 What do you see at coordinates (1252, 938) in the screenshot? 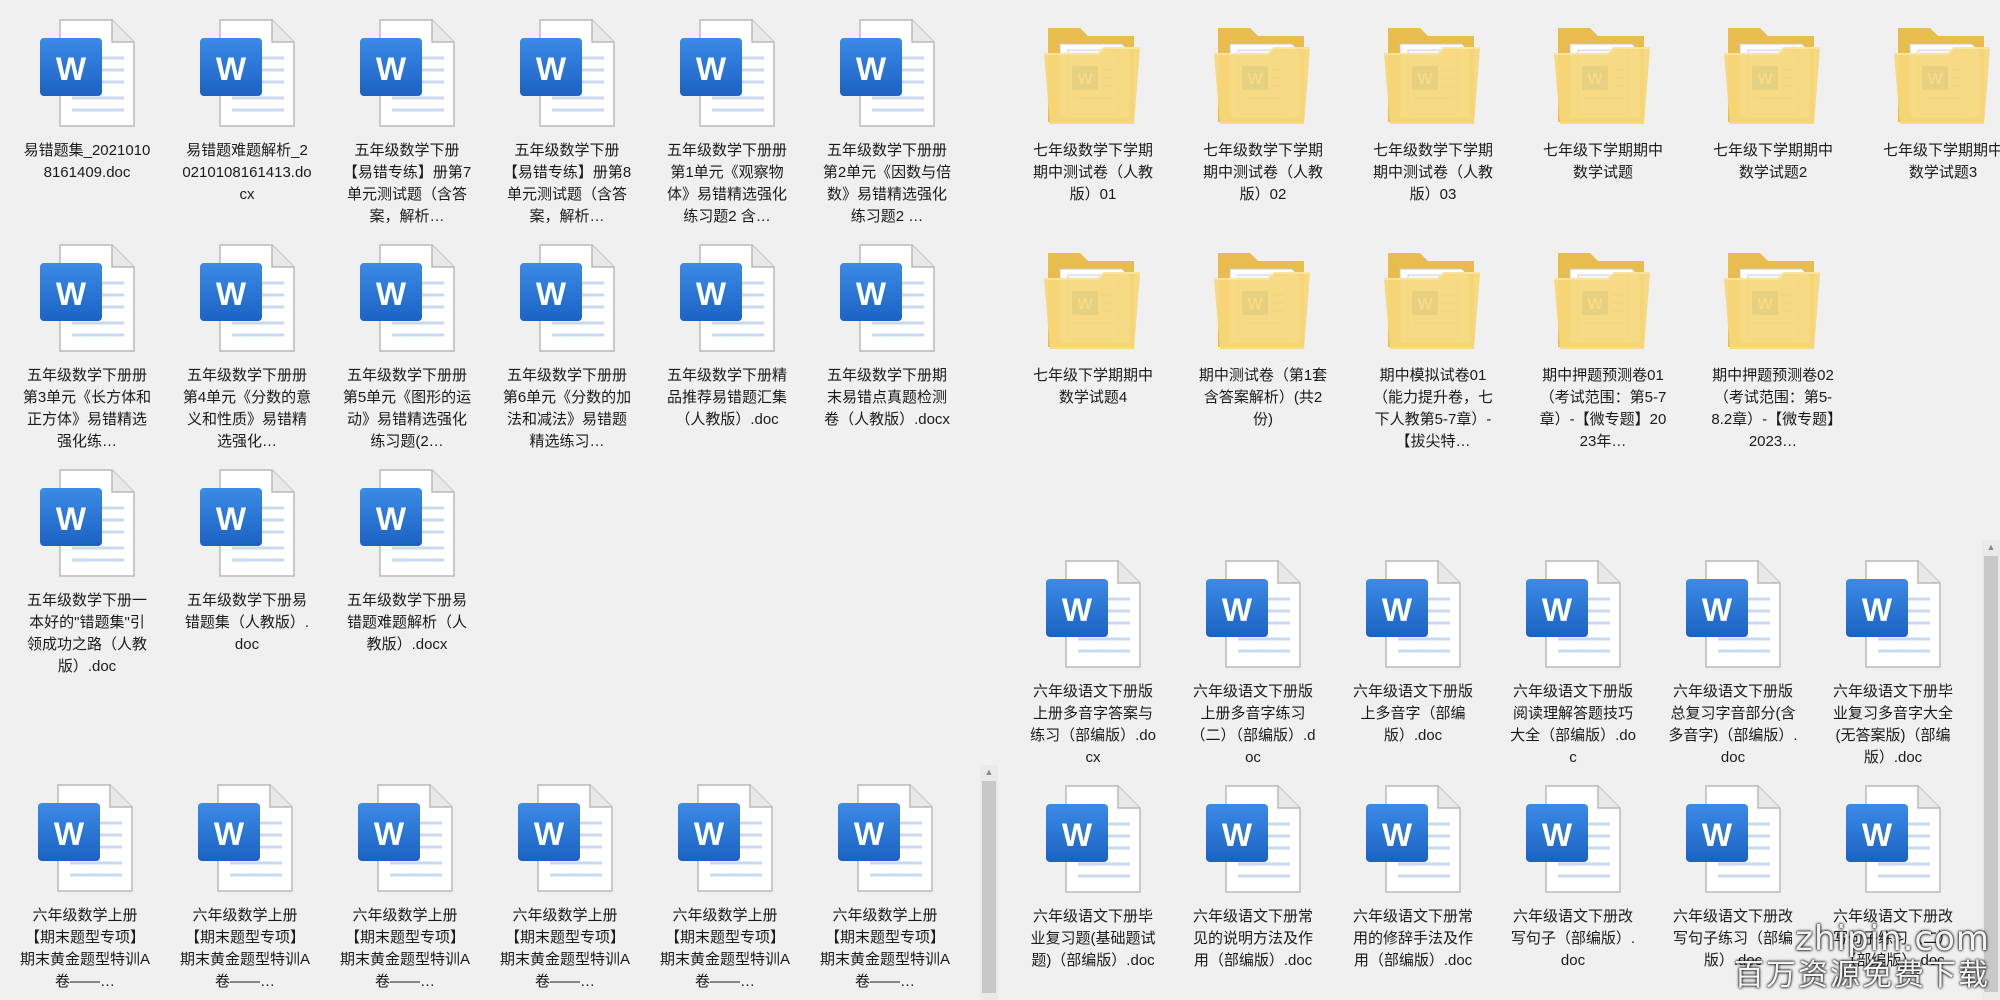
I see `file-name-label: 六年级语文下册常见的说明方法及作用（部编版）.doc` at bounding box center [1252, 938].